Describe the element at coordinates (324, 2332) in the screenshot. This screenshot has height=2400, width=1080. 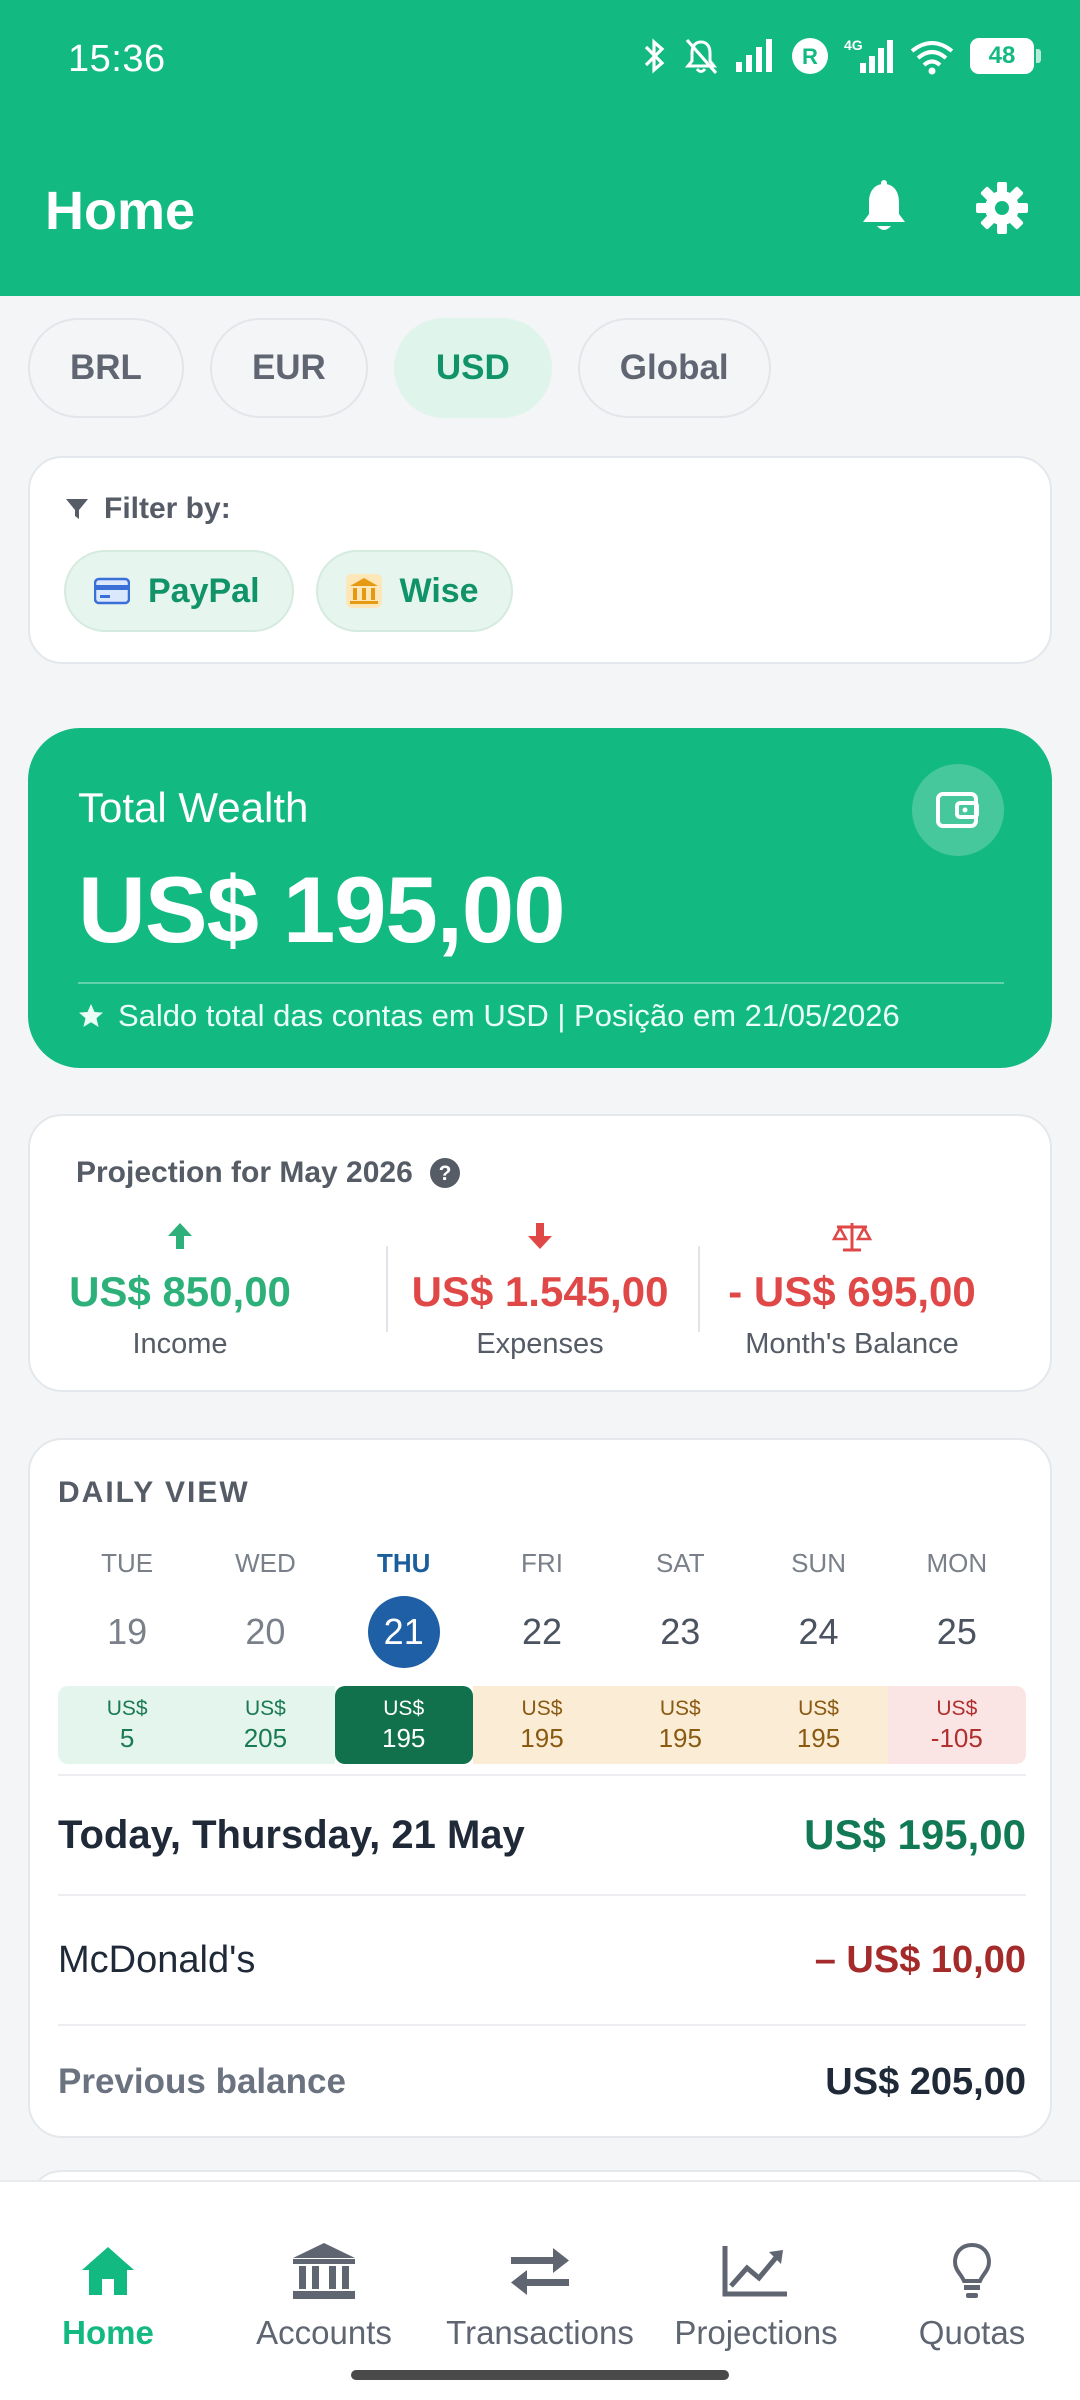
I see `nav-label: Accounts` at that location.